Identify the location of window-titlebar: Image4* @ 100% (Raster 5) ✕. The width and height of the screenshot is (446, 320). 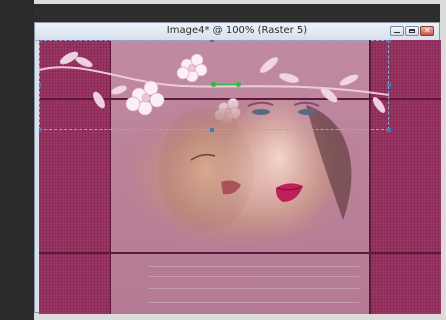
(237, 32).